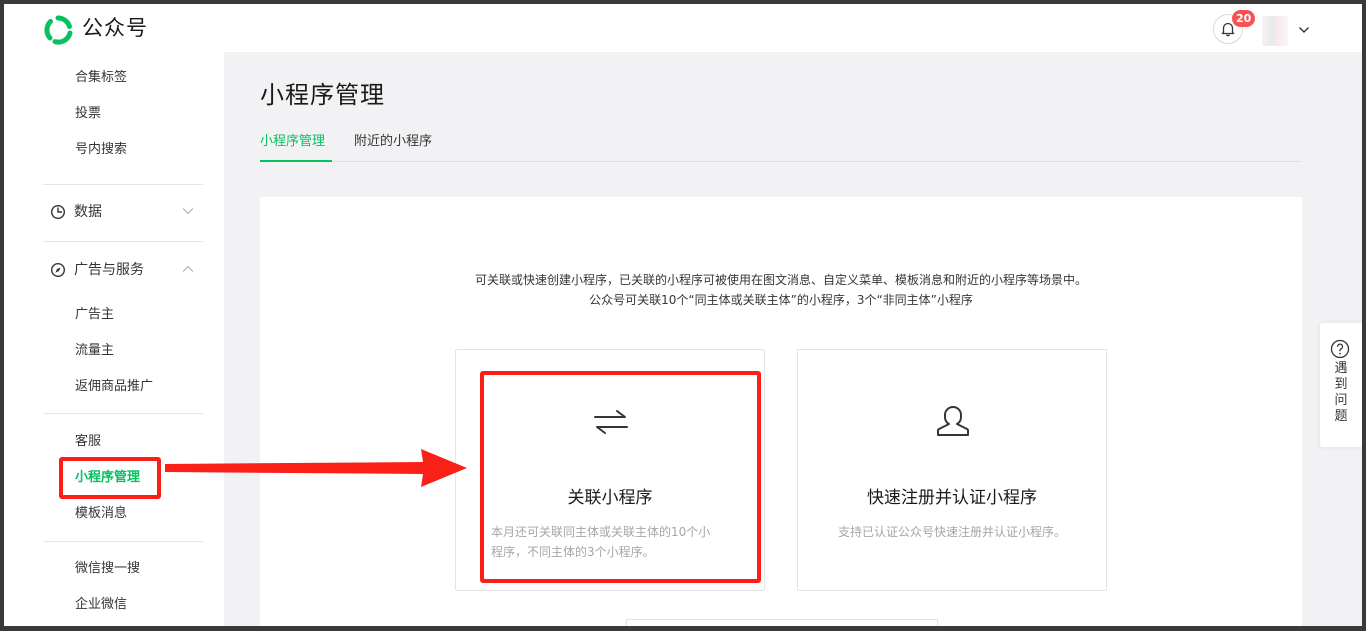 This screenshot has height=631, width=1366. Describe the element at coordinates (1341, 416) in the screenshot. I see `help-char: 题` at that location.